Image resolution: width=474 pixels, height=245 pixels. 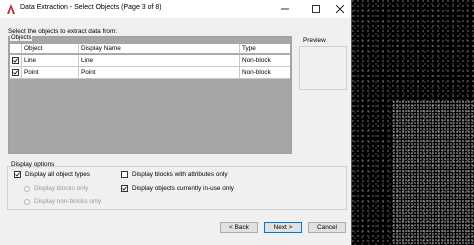 I want to click on display-non-blocks-only-option: Display non-blocks only, so click(x=62, y=201).